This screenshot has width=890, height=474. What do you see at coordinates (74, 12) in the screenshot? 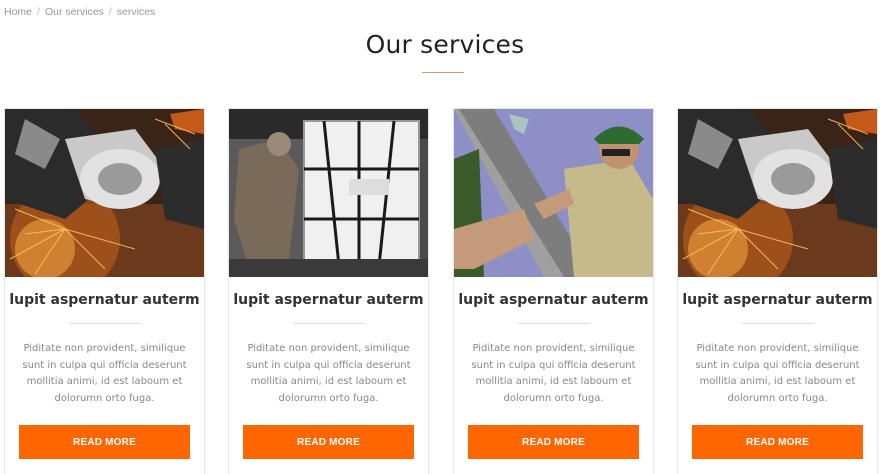
I see `breadcrumb-our-services-link: Our services` at bounding box center [74, 12].